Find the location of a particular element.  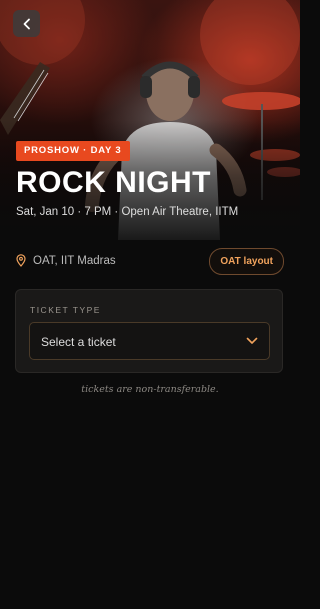

ticket-select-placeholder: Select a ticket is located at coordinates (78, 342).